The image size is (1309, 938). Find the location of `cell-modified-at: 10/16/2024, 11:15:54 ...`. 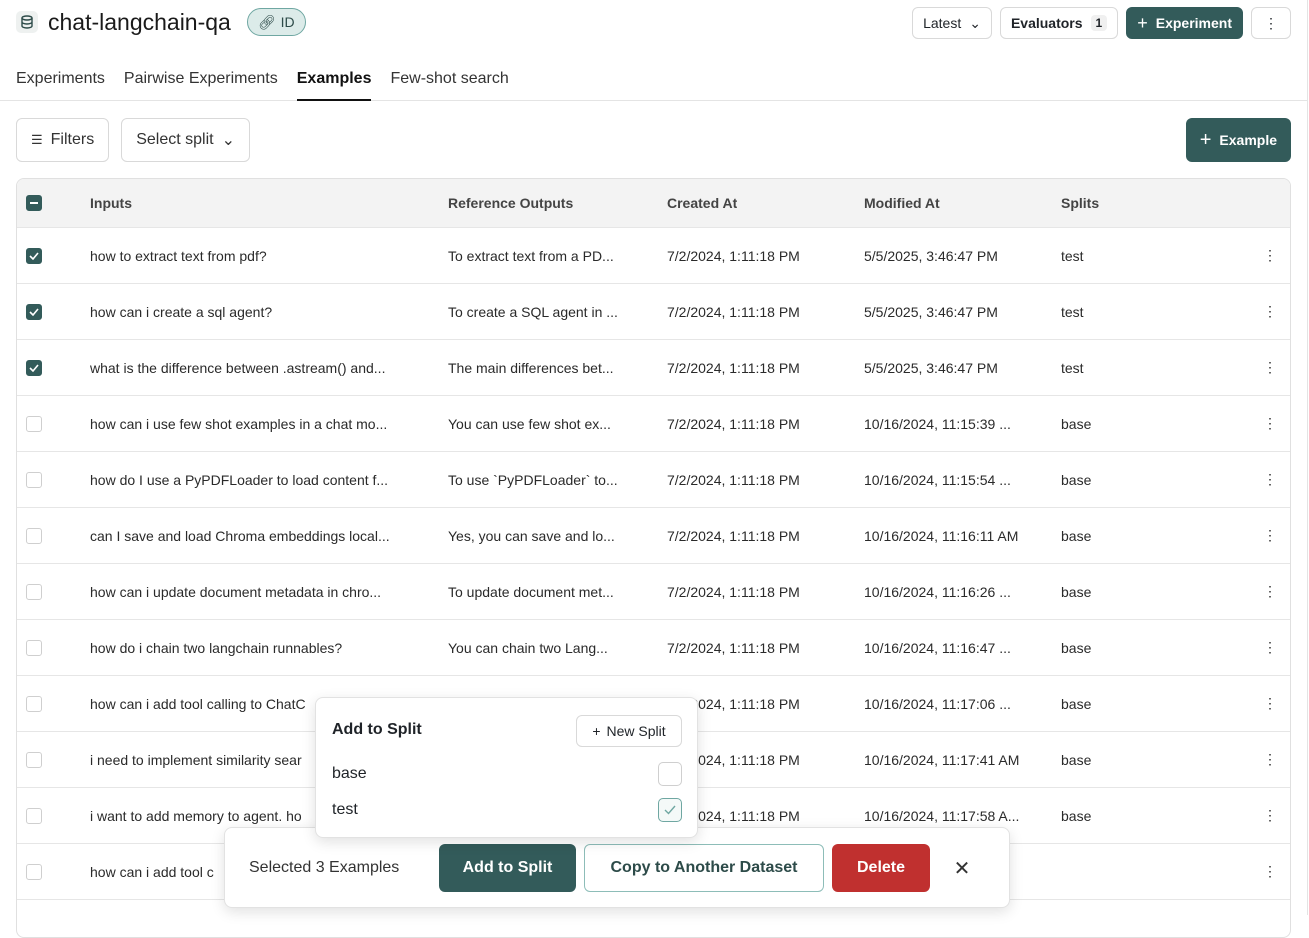

cell-modified-at: 10/16/2024, 11:15:54 ... is located at coordinates (937, 479).